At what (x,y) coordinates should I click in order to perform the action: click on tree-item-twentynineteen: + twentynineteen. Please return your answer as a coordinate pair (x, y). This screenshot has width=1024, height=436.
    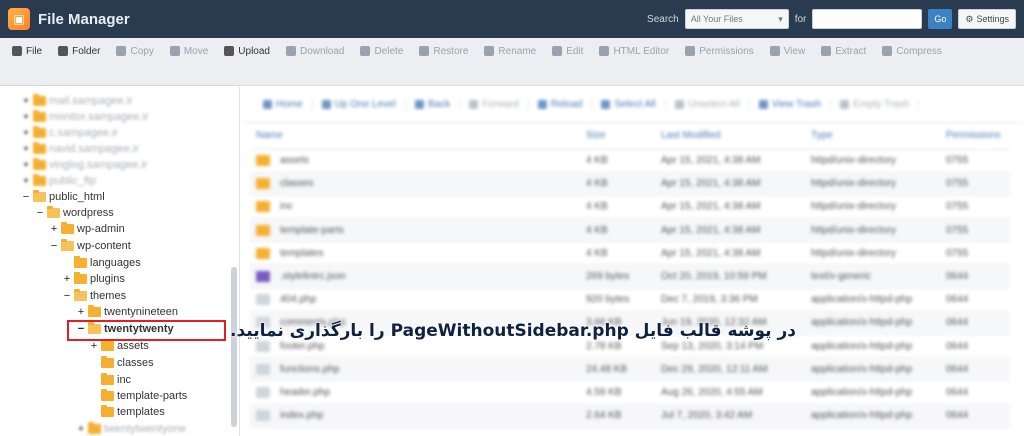
    Looking at the image, I should click on (127, 312).